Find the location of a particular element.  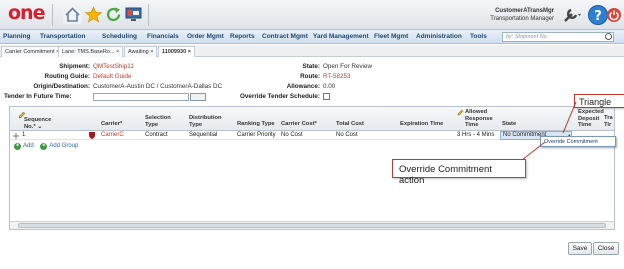

header-selection-type: Selection Type is located at coordinates (164, 121).